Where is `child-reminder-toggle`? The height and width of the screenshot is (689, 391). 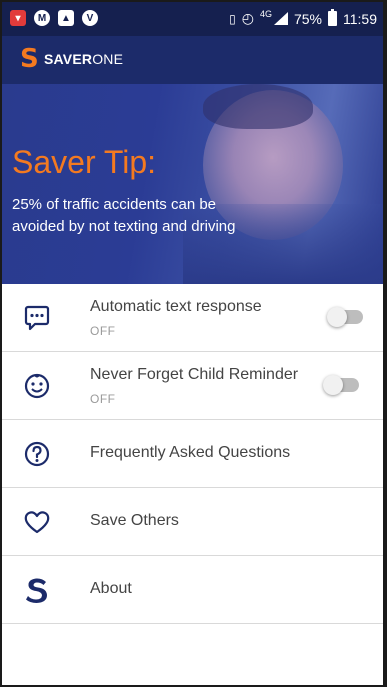
child-reminder-toggle is located at coordinates (341, 385).